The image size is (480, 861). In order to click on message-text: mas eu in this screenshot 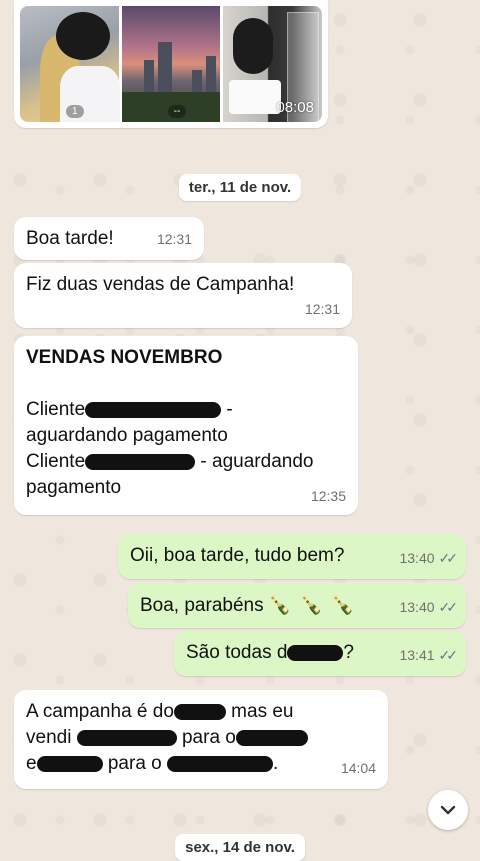, I will do `click(259, 711)`.